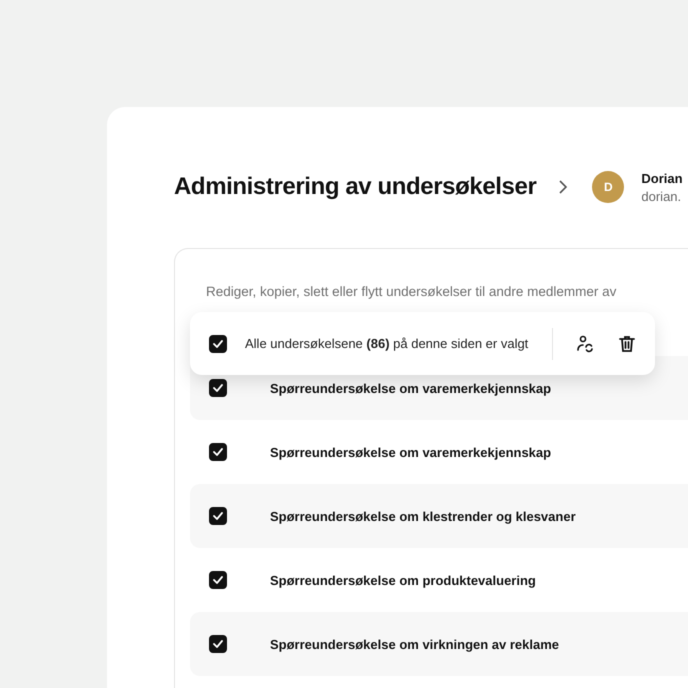 This screenshot has height=688, width=688. I want to click on transfer-user-icon, so click(585, 344).